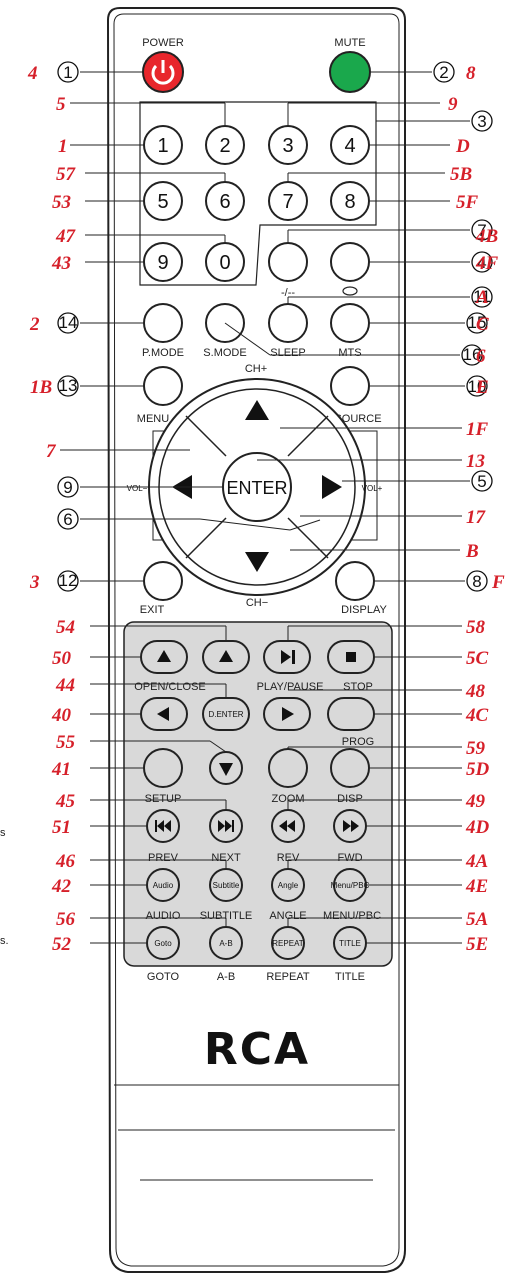 This screenshot has height=1283, width=513. I want to click on code-5d: 5D, so click(478, 769).